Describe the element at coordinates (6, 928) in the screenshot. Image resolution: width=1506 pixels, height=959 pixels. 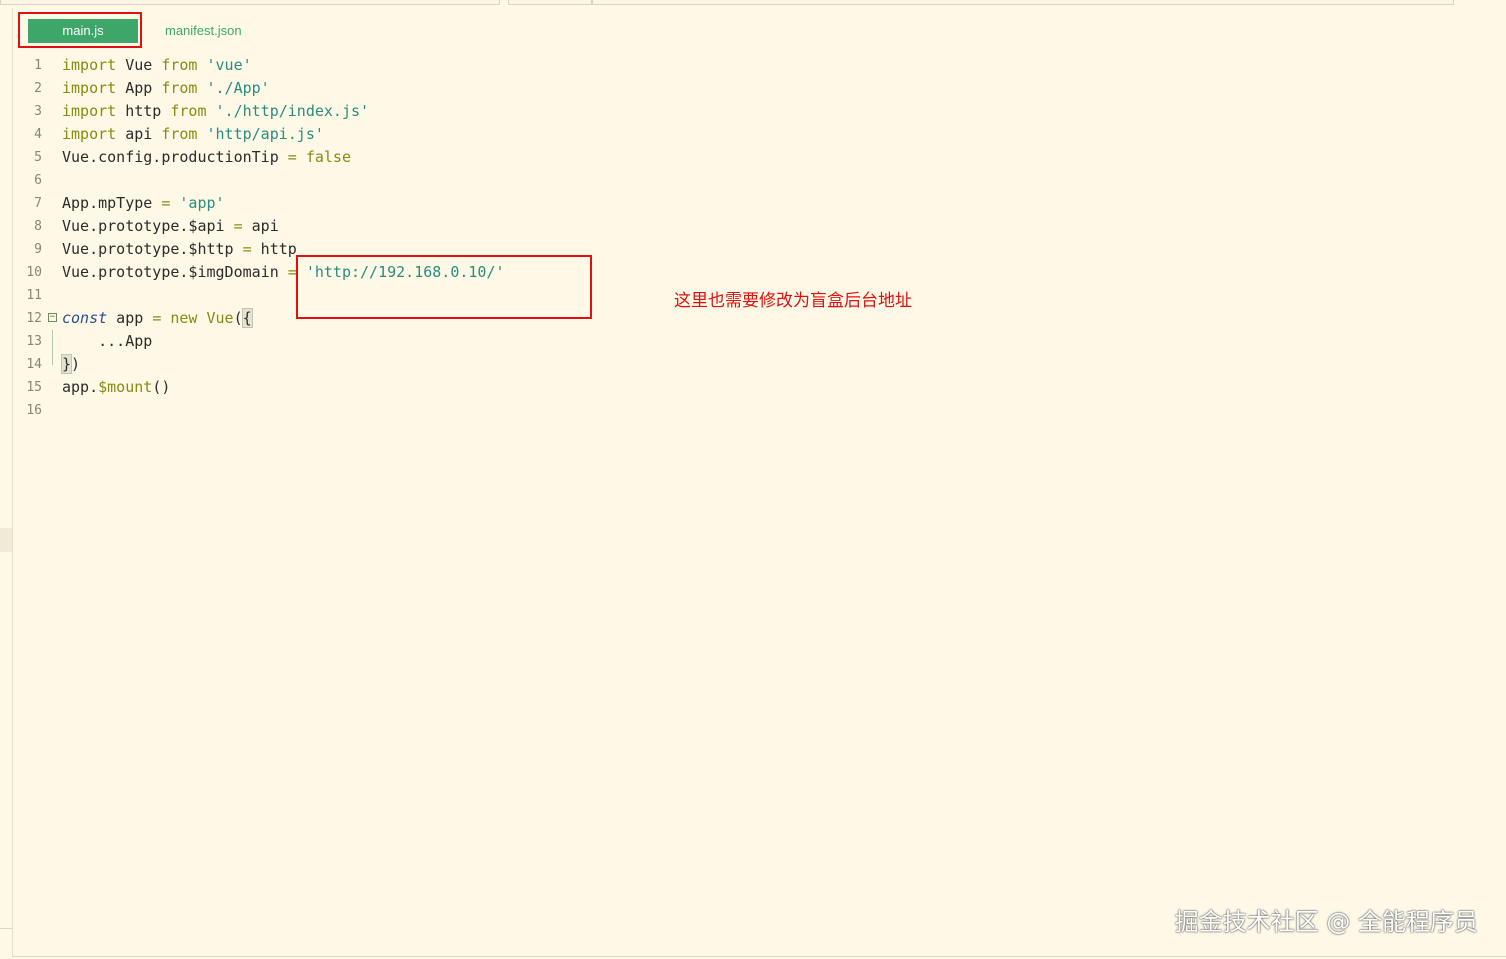
I see `divider` at that location.